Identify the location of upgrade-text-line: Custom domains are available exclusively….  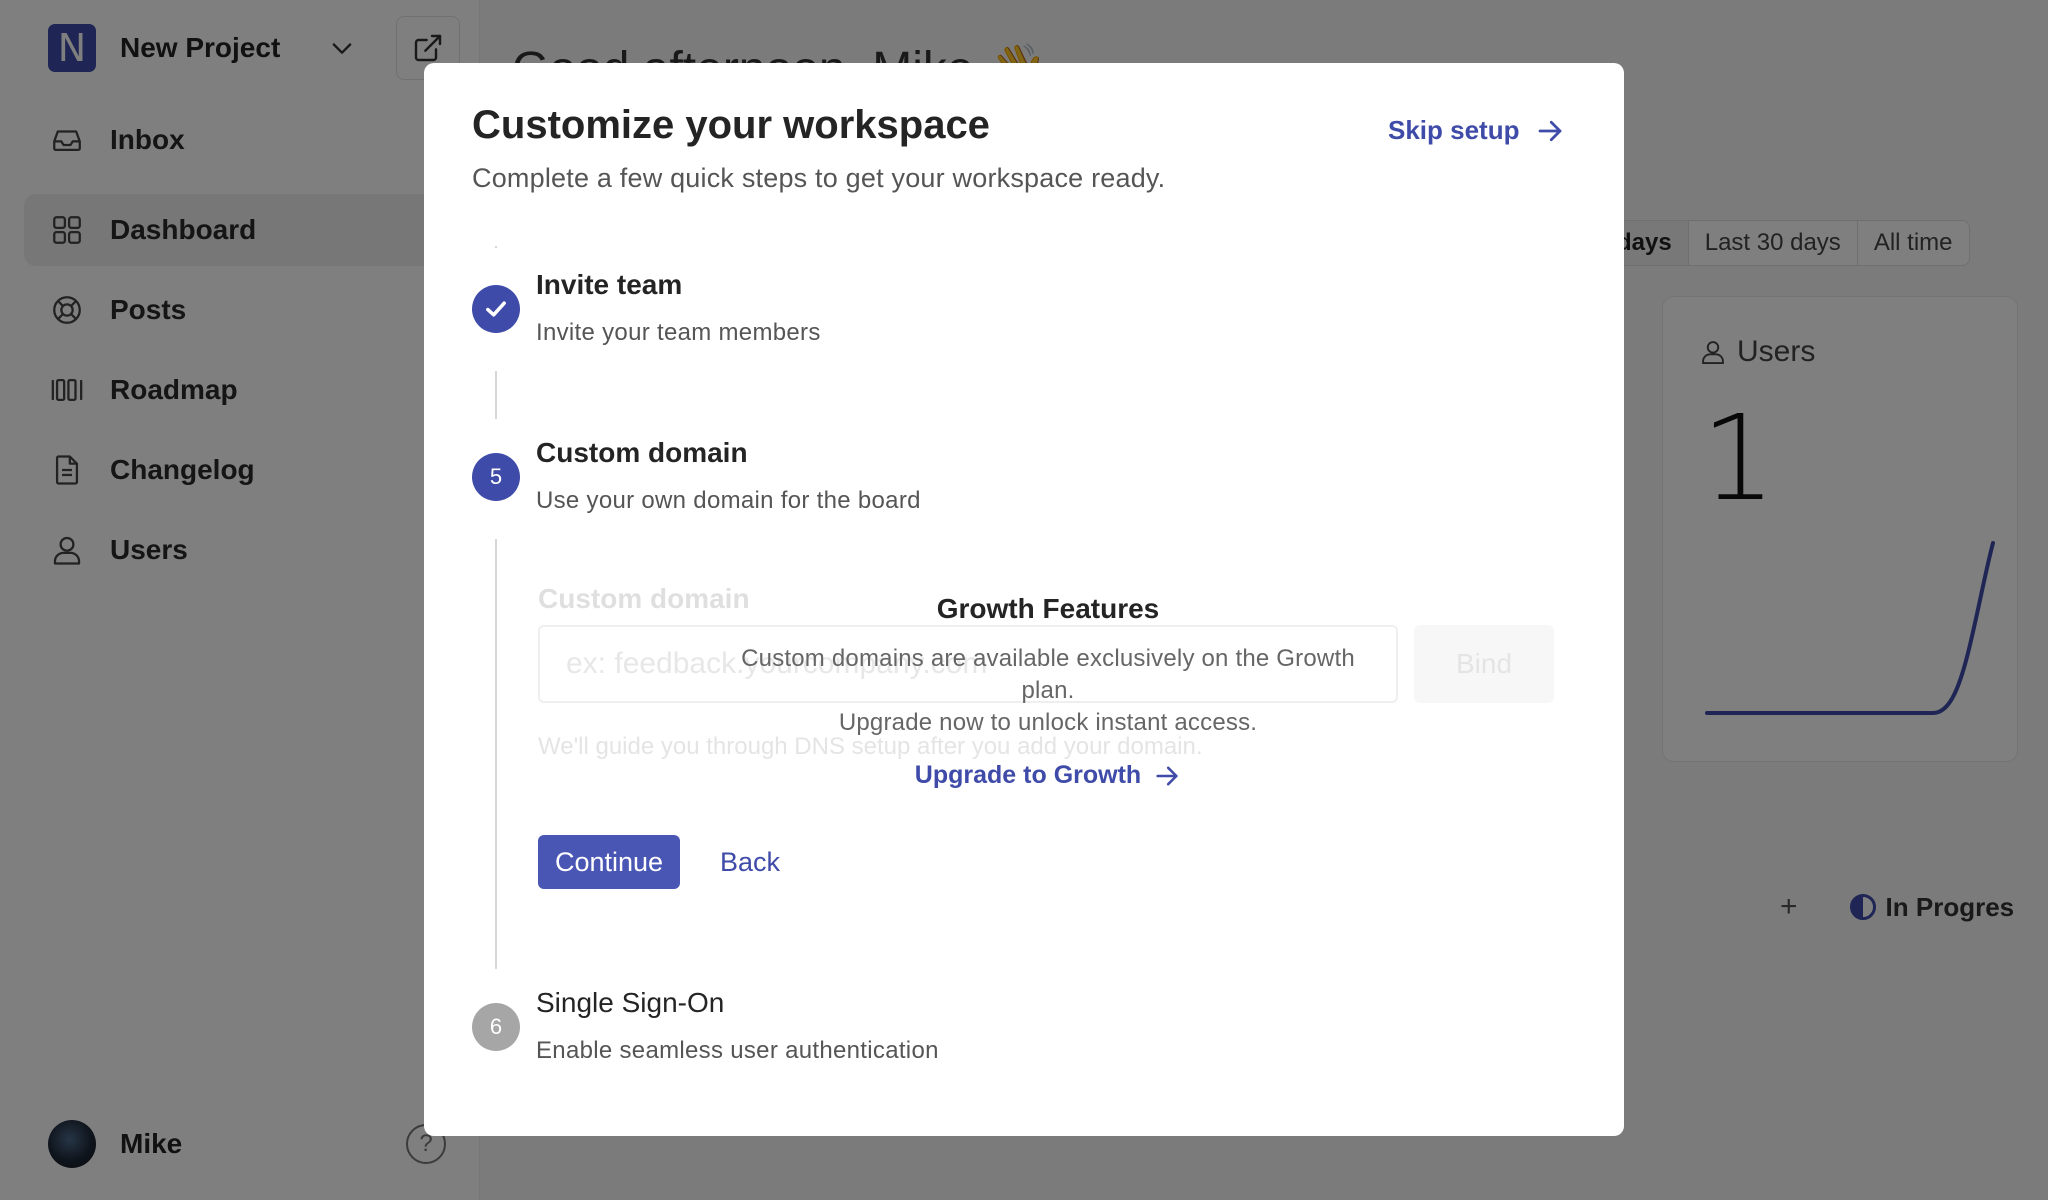
(1048, 674).